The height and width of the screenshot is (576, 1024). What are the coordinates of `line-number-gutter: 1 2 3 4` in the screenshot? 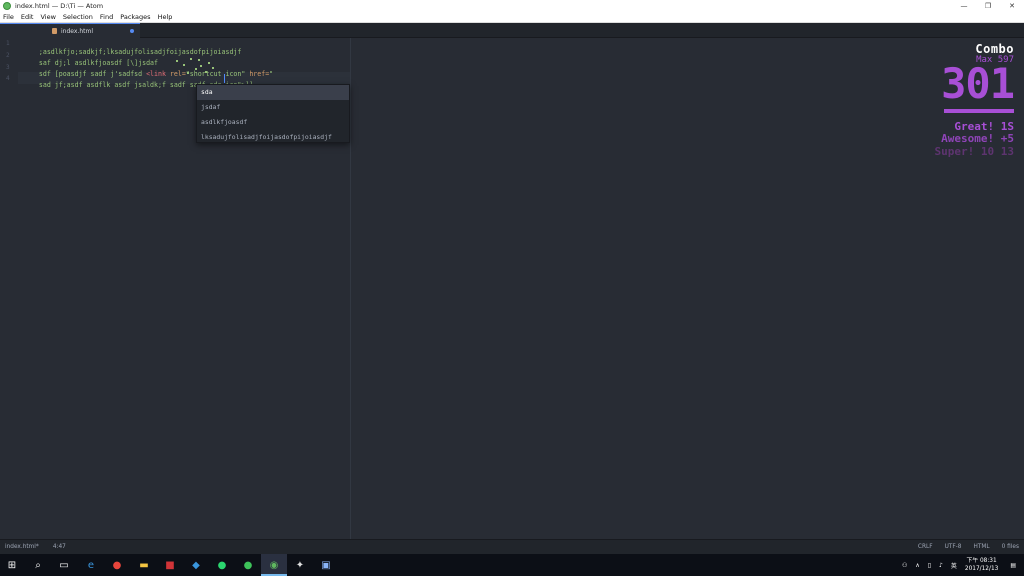 It's located at (9, 288).